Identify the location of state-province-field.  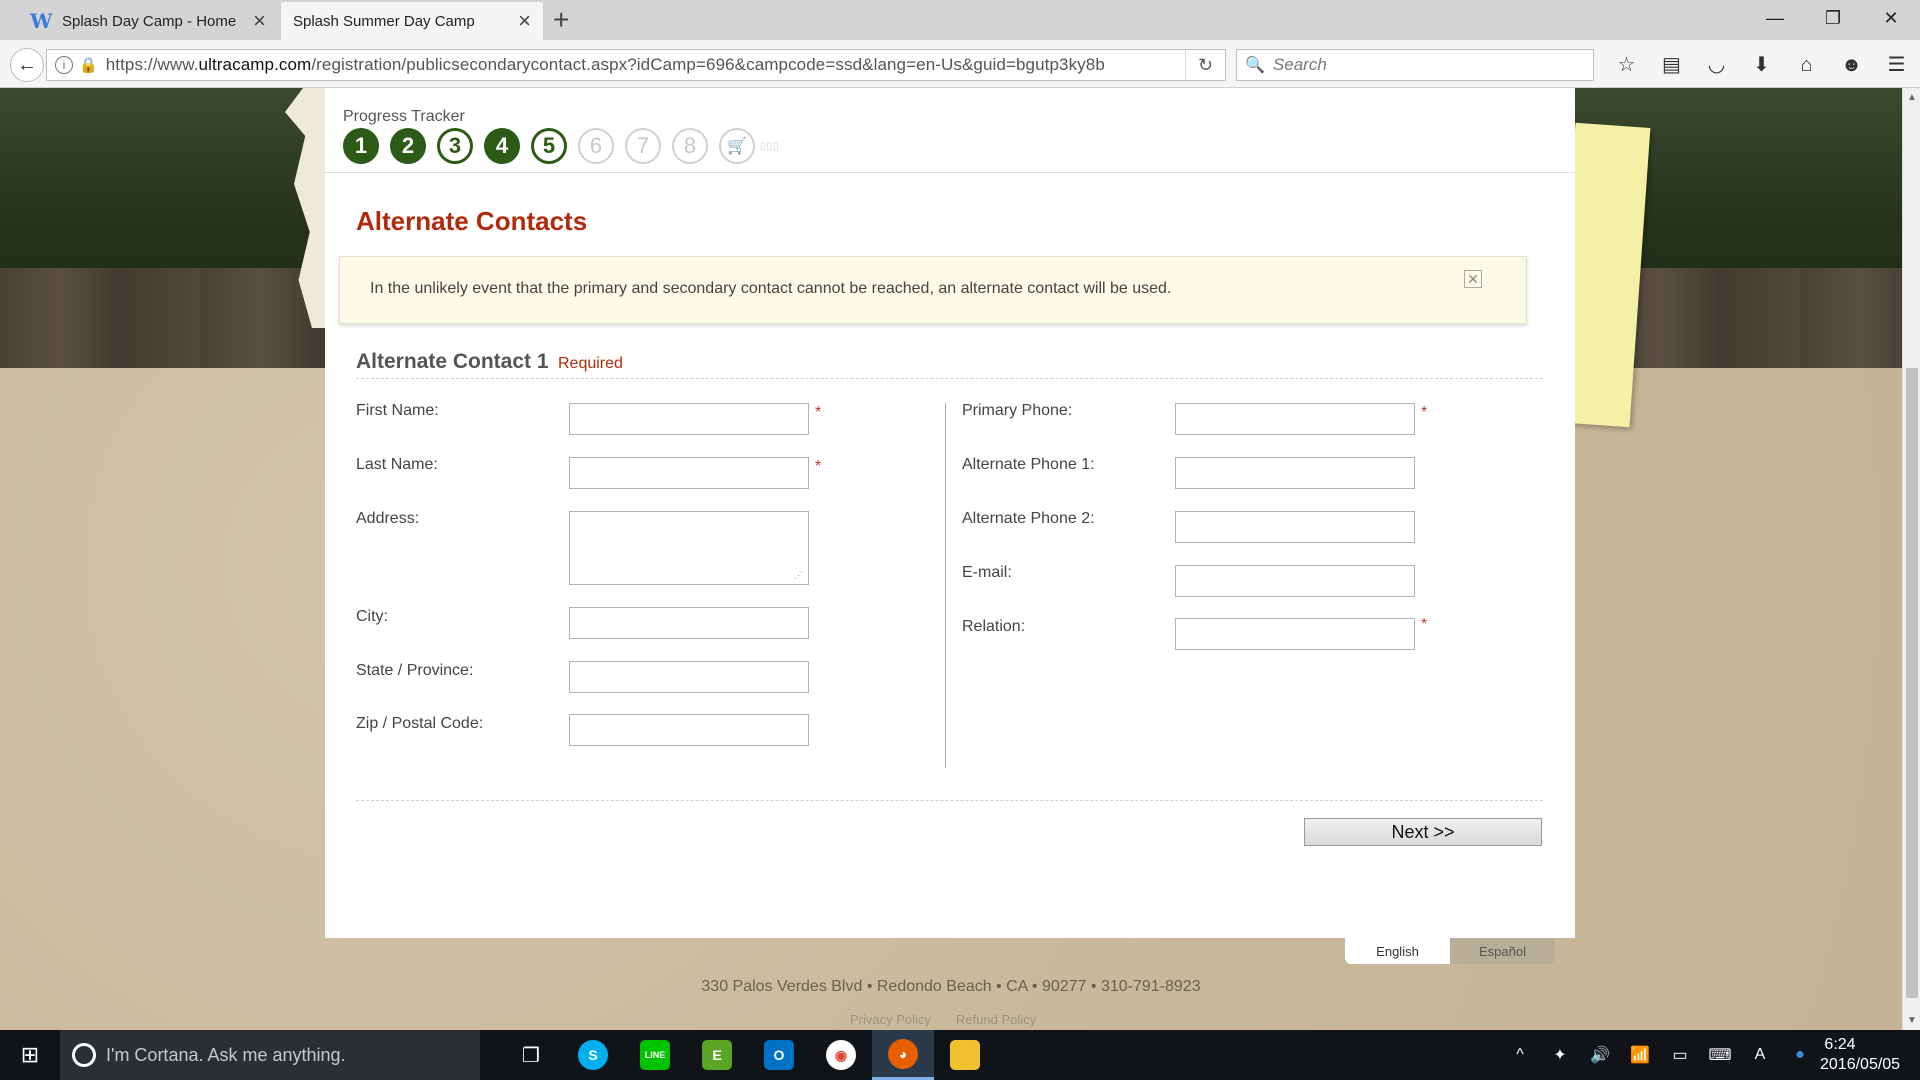
(689, 677).